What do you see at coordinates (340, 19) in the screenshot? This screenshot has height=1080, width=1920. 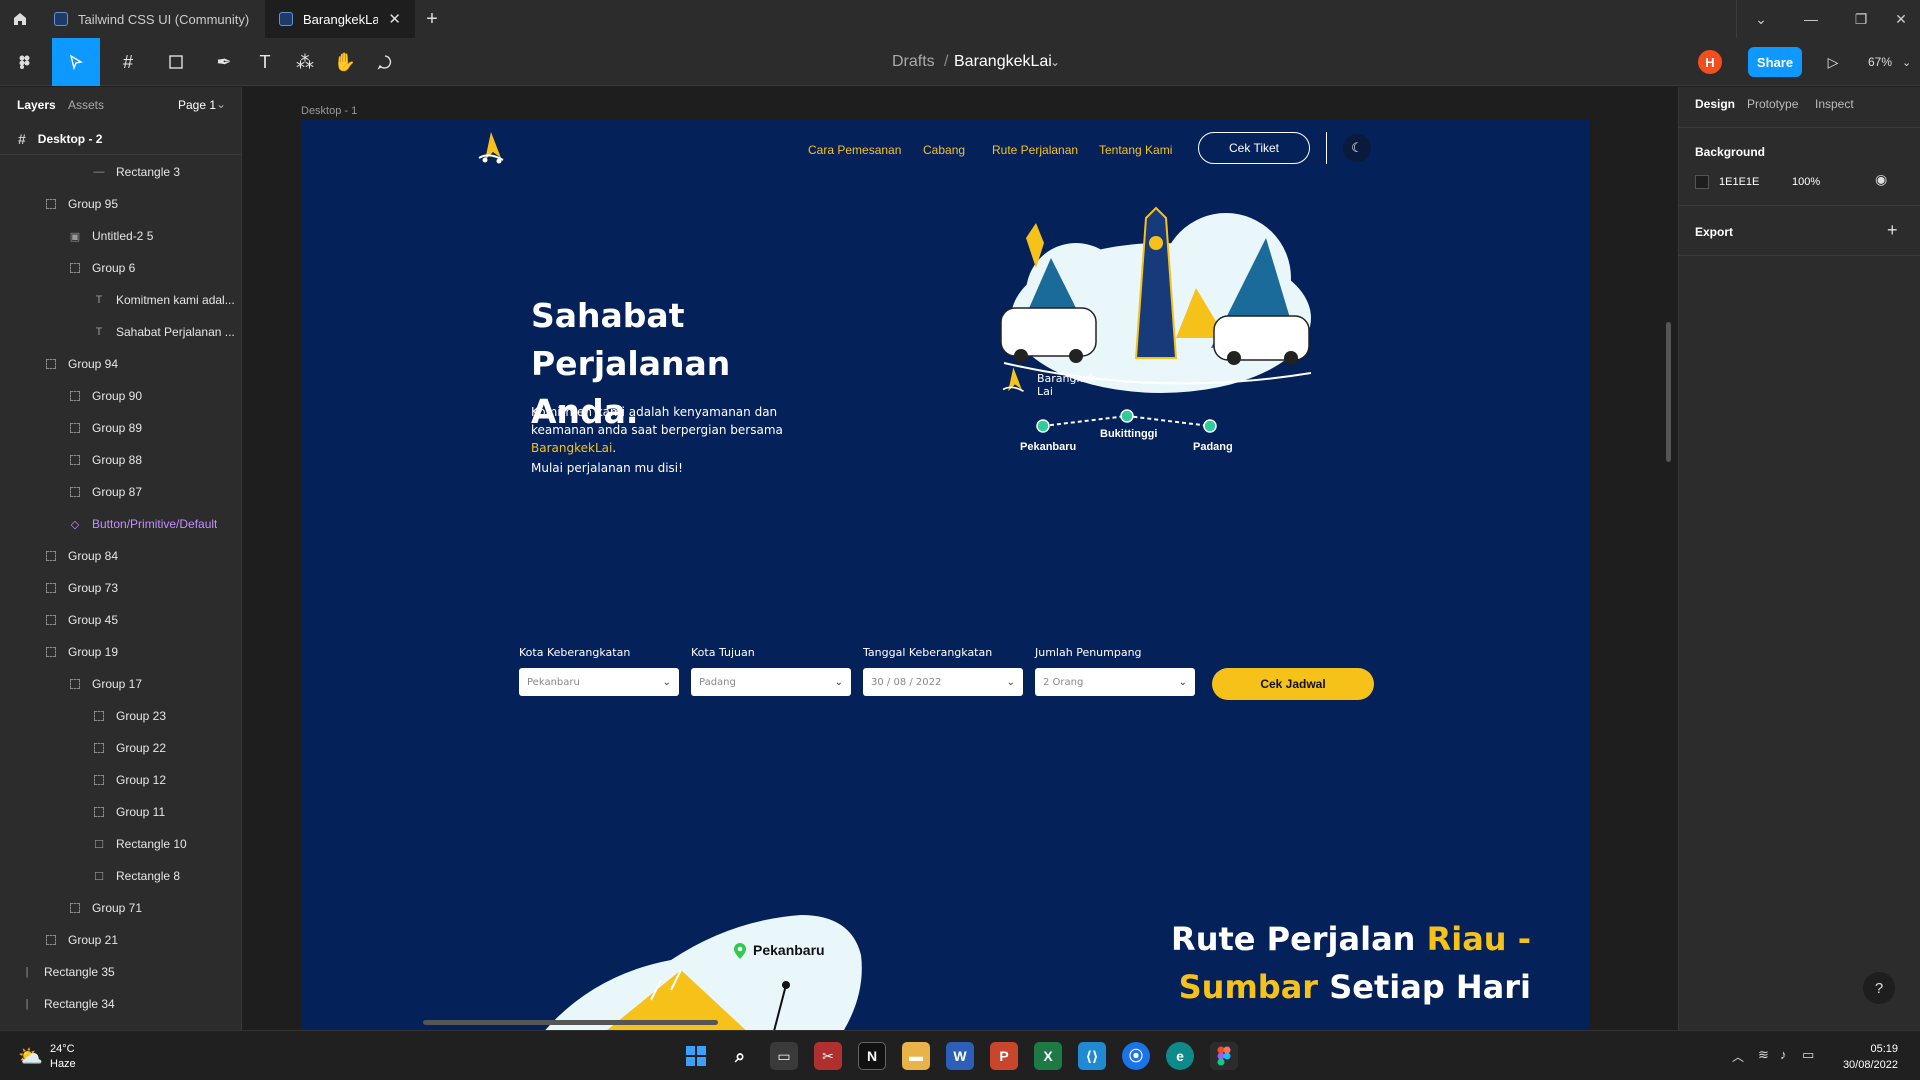 I see `tab-barangkeklai: BarangkekLai ✕` at bounding box center [340, 19].